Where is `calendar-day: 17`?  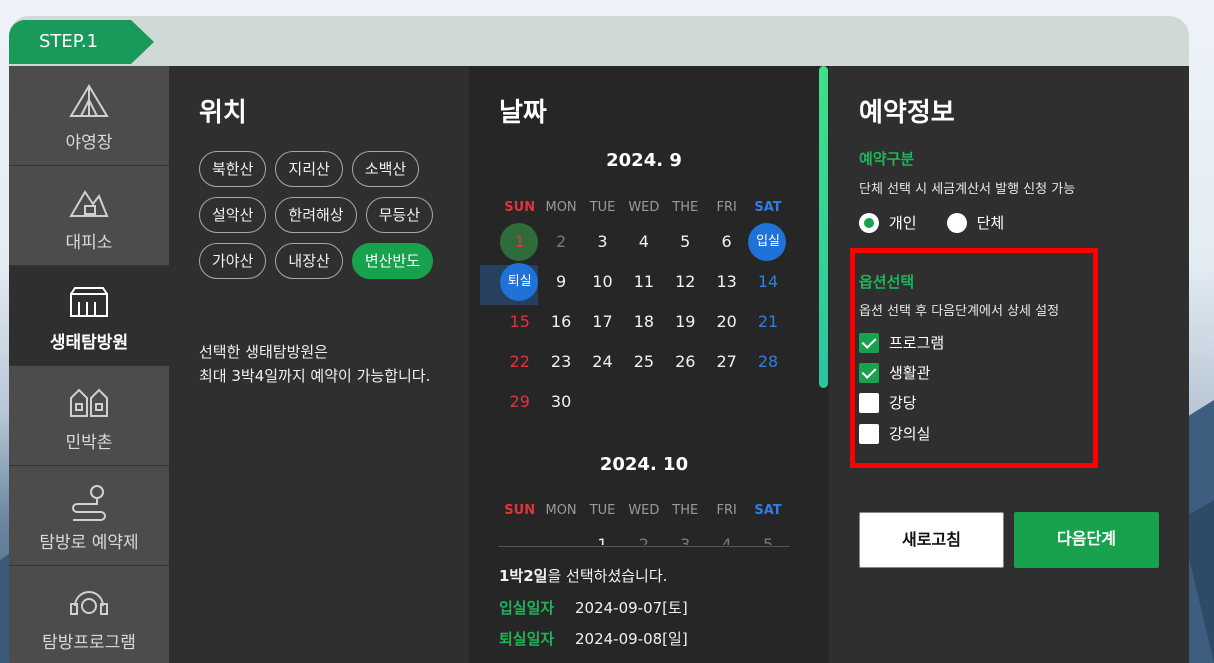
calendar-day: 17 is located at coordinates (602, 322).